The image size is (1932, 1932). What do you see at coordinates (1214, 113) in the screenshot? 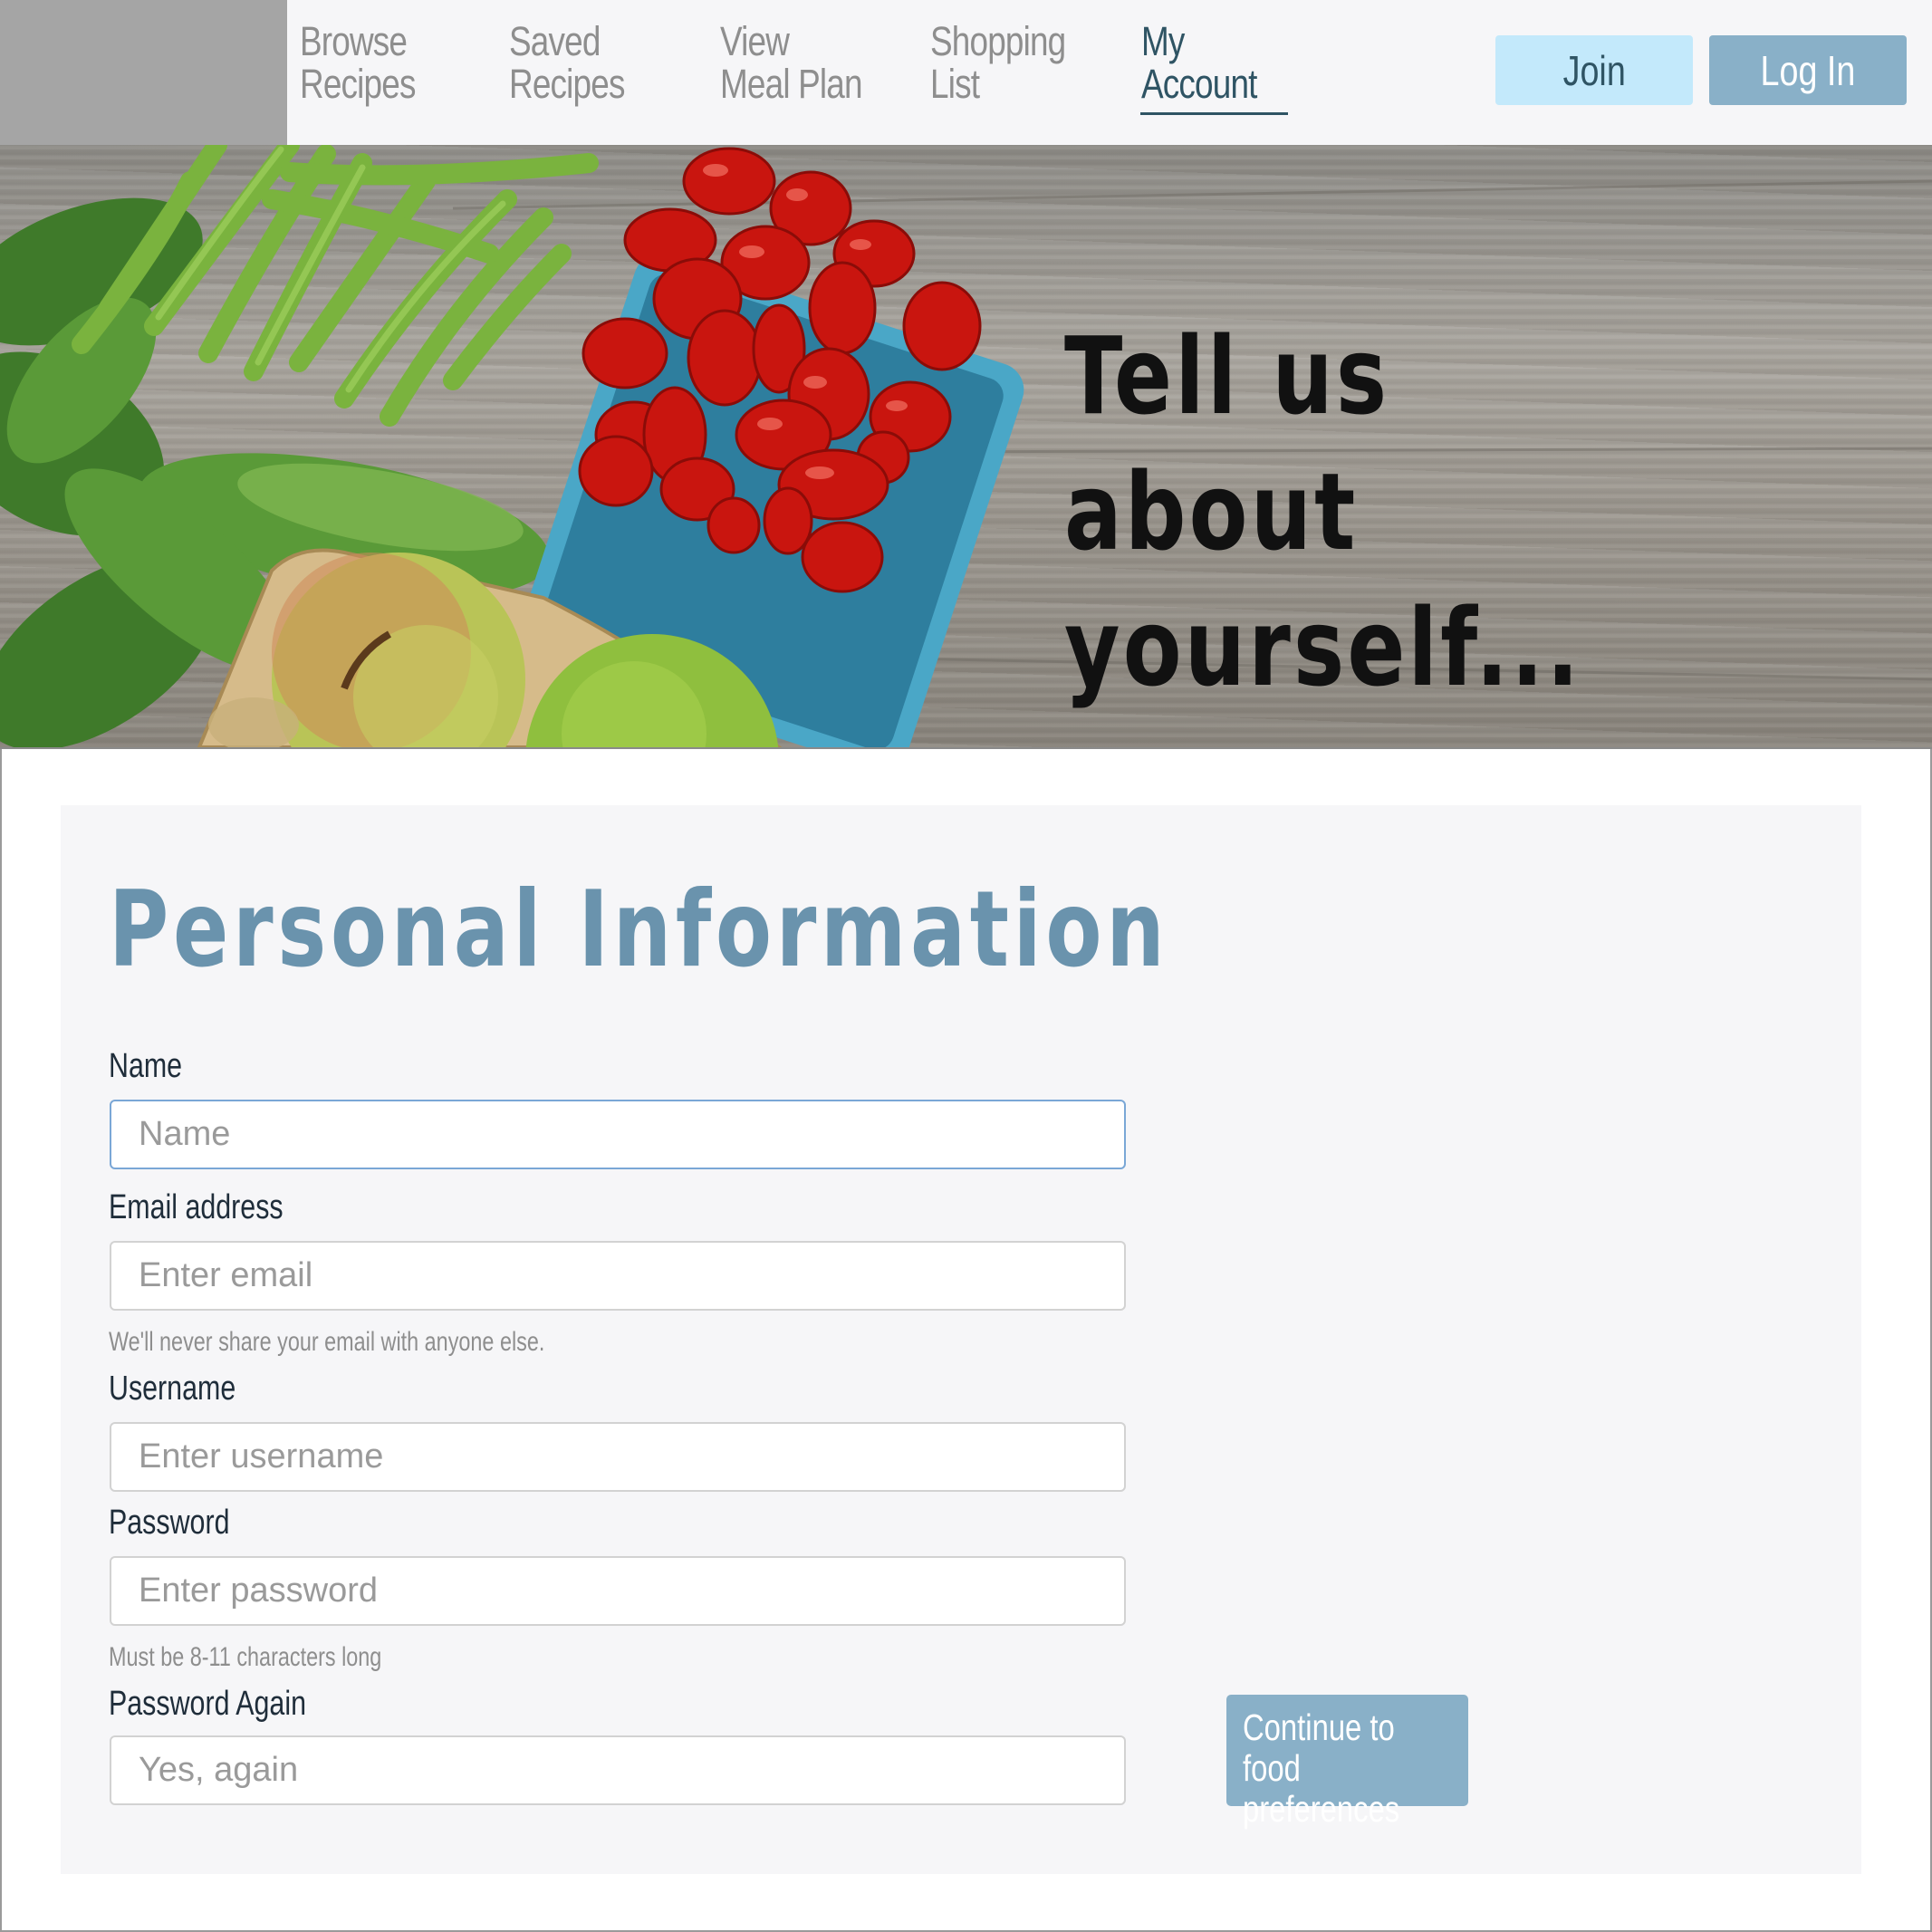
I see `active-nav-underline` at bounding box center [1214, 113].